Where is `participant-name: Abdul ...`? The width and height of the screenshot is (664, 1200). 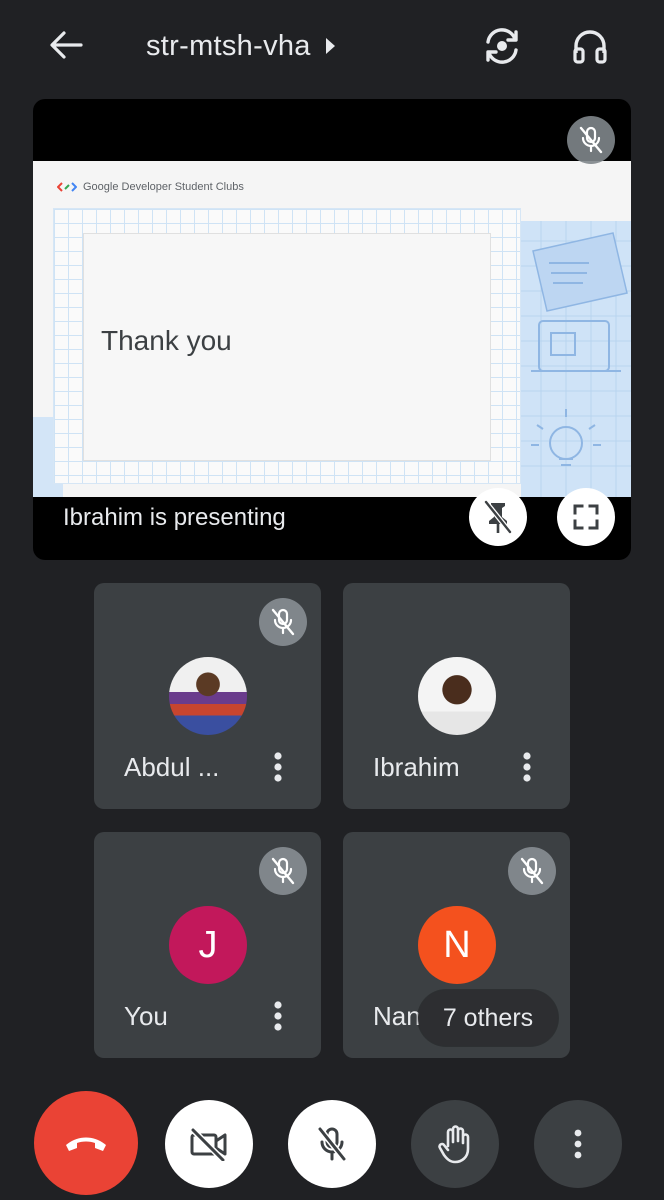 participant-name: Abdul ... is located at coordinates (172, 766).